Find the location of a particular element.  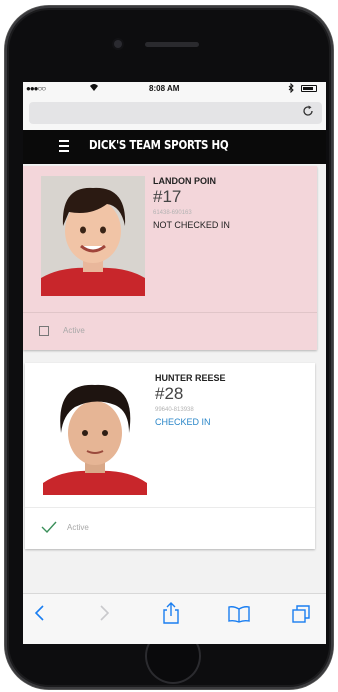

tabs-icon is located at coordinates (301, 617).